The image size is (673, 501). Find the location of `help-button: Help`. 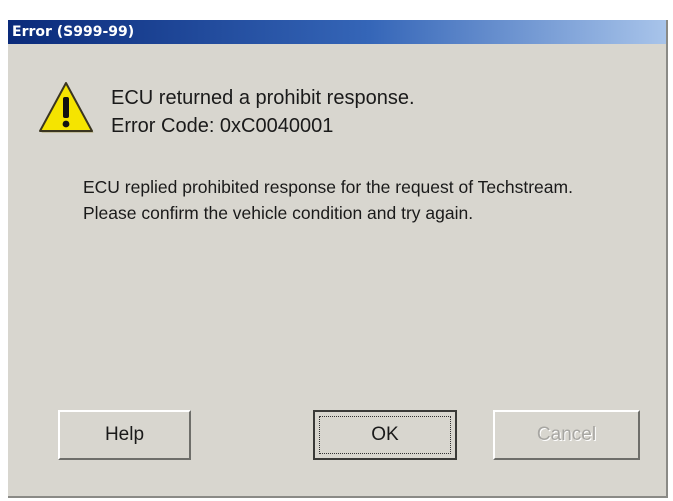

help-button: Help is located at coordinates (124, 435).